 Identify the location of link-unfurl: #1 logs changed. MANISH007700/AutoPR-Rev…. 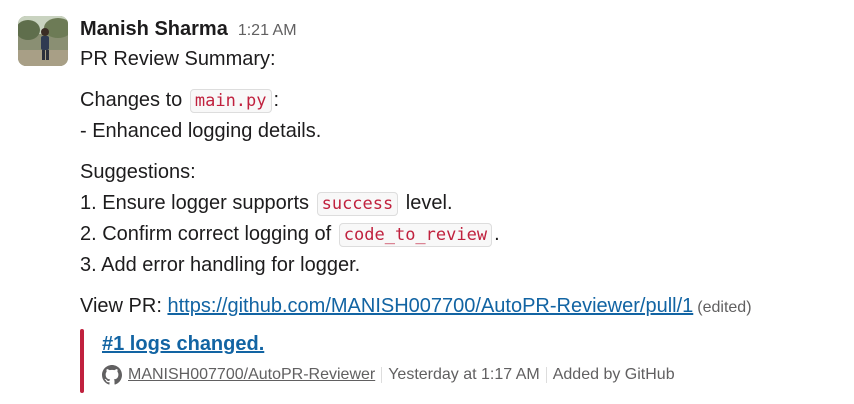
(460, 361).